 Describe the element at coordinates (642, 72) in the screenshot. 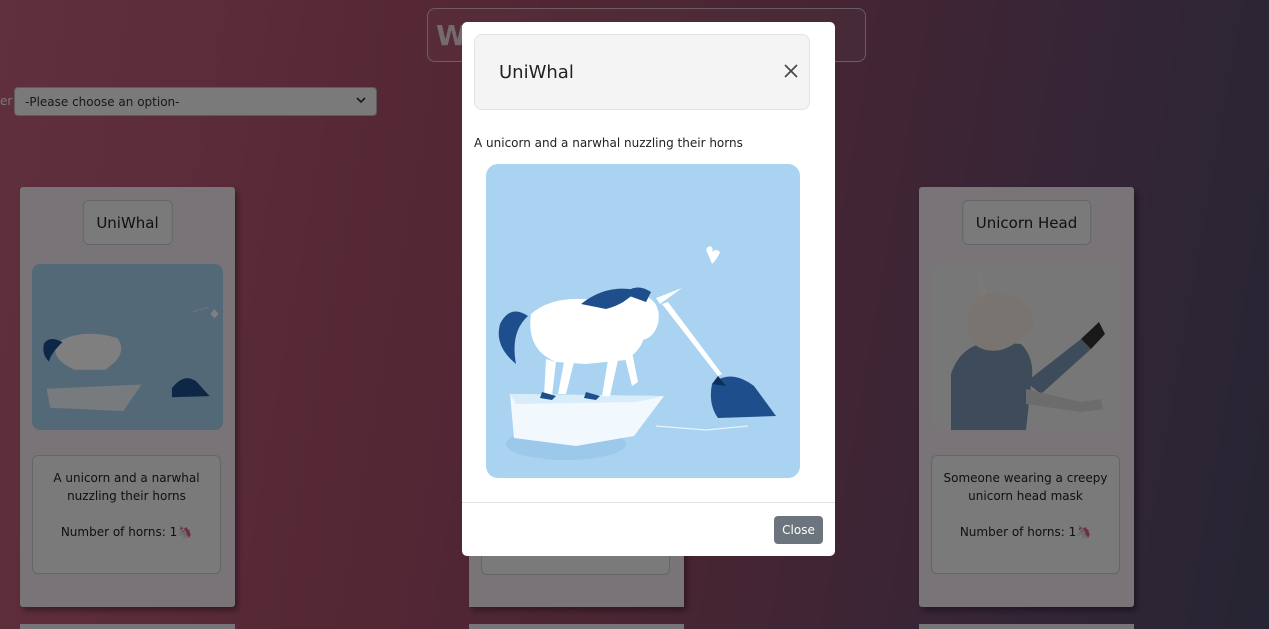

I see `modal-header: UniWhal` at that location.